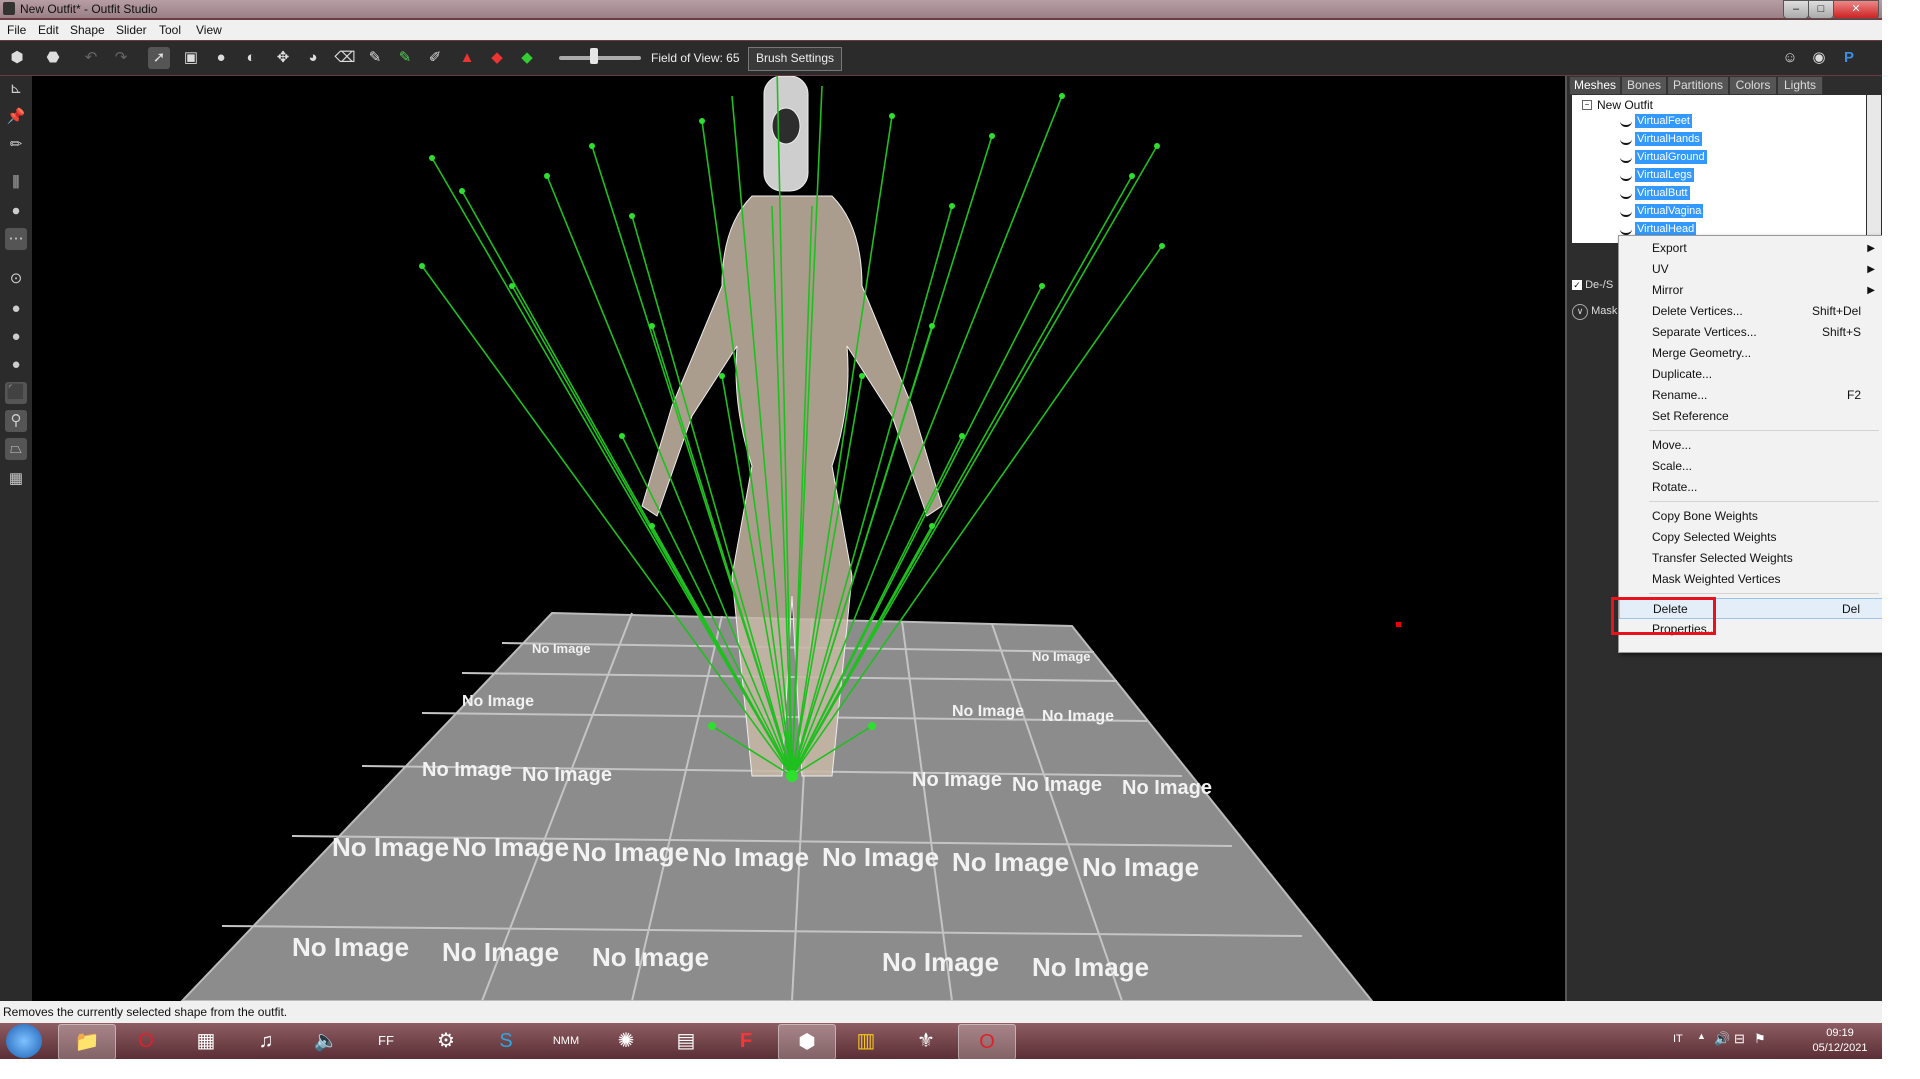 The width and height of the screenshot is (1920, 1079). What do you see at coordinates (1592, 285) in the screenshot?
I see `deselect-row: ✓ De-/S` at bounding box center [1592, 285].